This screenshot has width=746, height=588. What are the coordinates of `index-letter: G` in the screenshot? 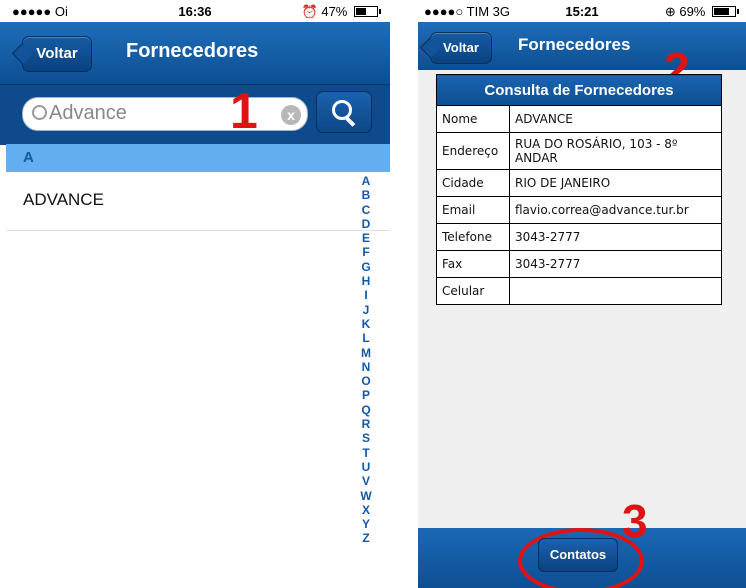 It's located at (366, 267).